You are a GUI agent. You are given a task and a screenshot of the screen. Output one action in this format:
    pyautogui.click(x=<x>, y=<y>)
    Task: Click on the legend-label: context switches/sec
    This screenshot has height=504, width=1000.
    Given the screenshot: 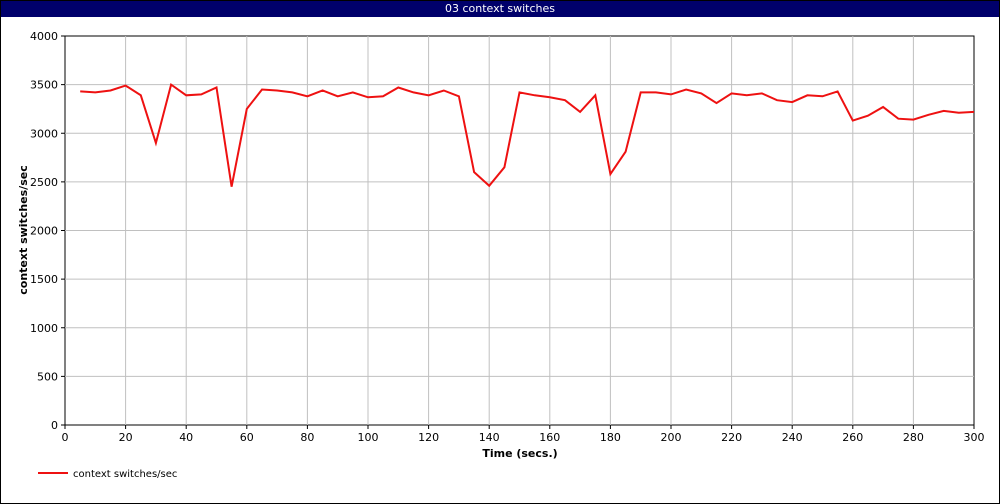 What is the action you would take?
    pyautogui.click(x=125, y=474)
    